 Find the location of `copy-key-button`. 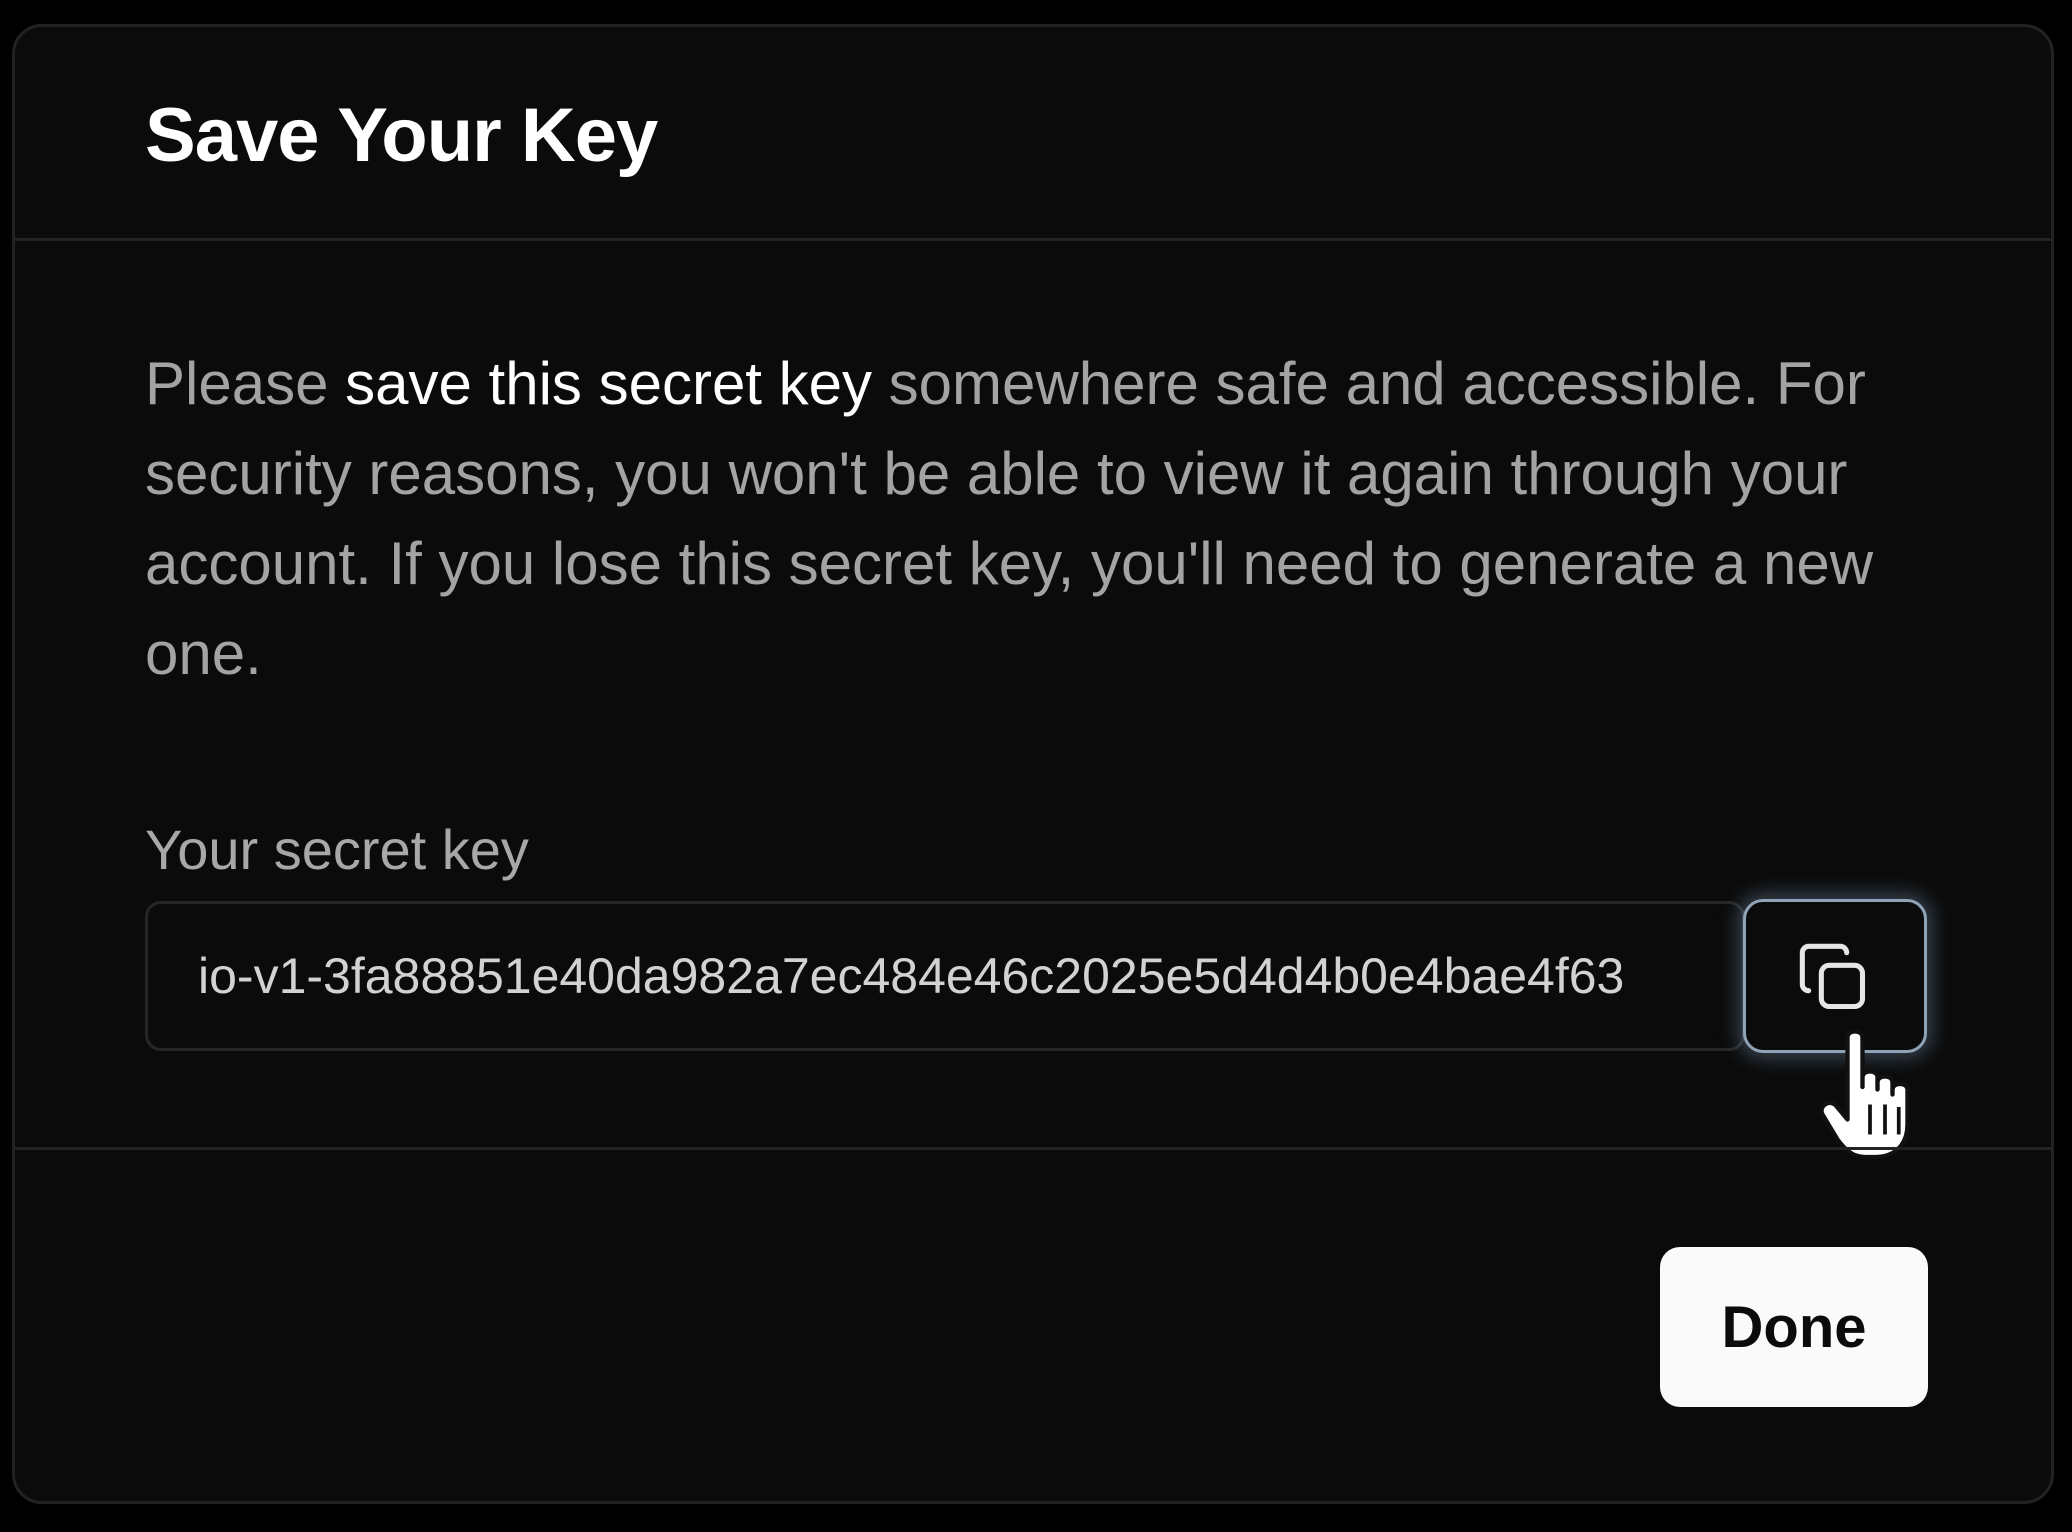

copy-key-button is located at coordinates (1835, 976).